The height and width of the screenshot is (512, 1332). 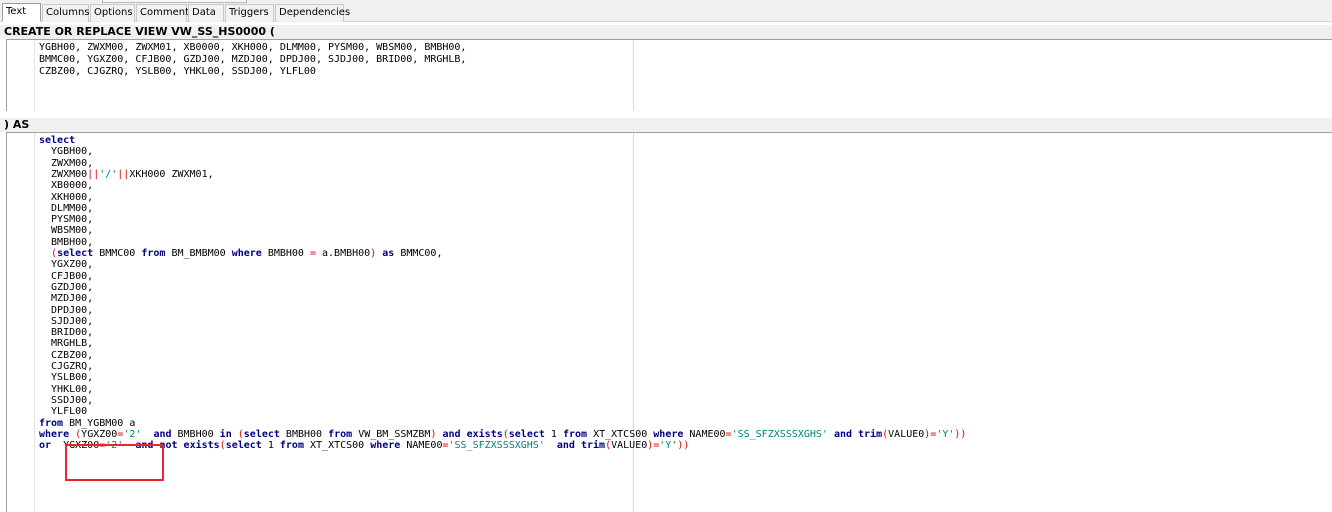 I want to click on sql-keyword: in, so click(x=225, y=434).